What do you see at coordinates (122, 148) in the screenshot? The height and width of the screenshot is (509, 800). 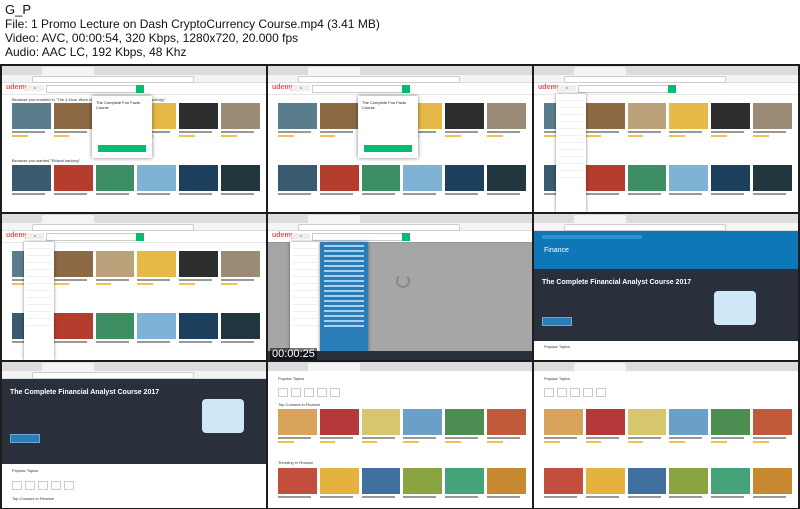 I see `add-to-cart-button` at bounding box center [122, 148].